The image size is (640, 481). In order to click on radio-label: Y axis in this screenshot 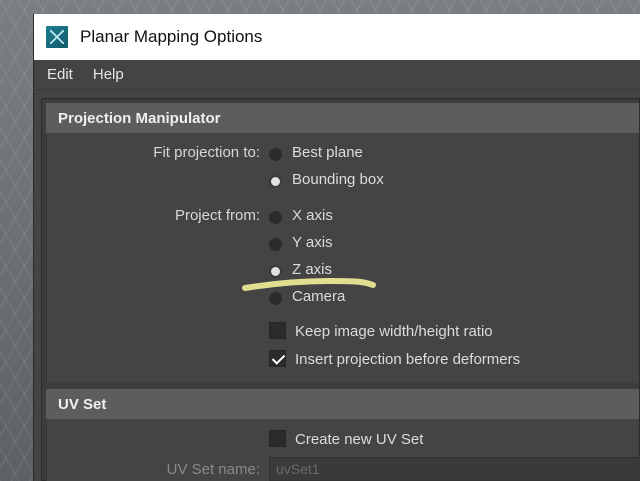, I will do `click(312, 242)`.